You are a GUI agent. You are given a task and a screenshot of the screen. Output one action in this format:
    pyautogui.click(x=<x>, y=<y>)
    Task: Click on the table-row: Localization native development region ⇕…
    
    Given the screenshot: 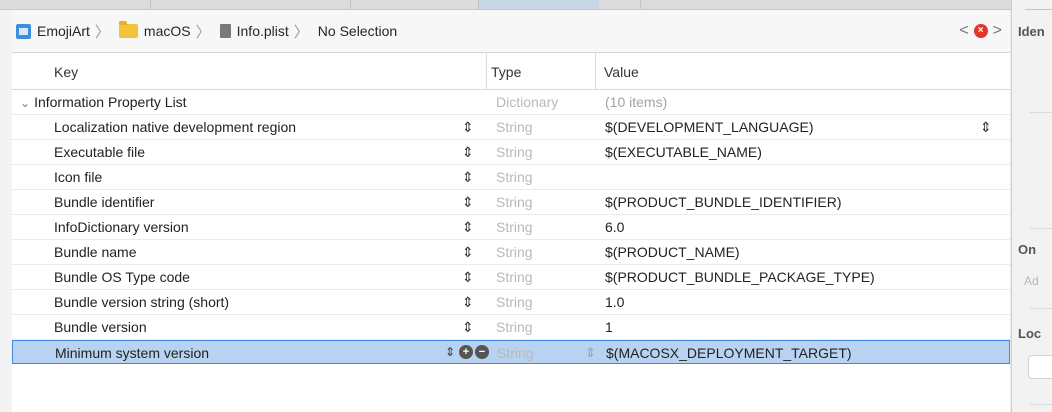 What is the action you would take?
    pyautogui.click(x=511, y=127)
    